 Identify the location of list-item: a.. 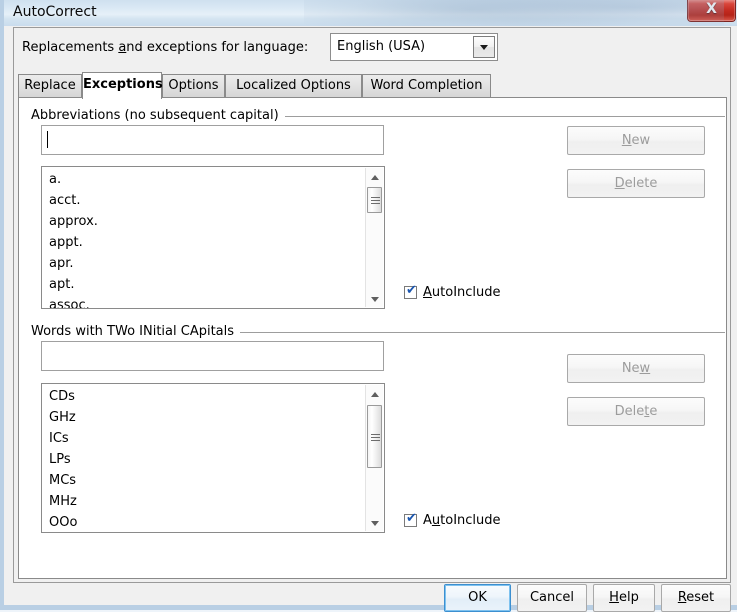
(203, 179).